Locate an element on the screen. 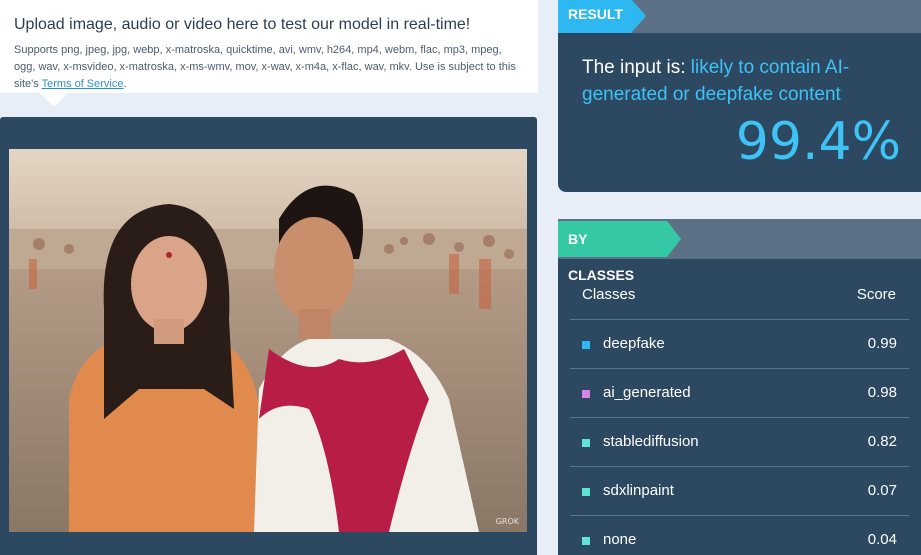  result-tag: RESULT is located at coordinates (602, 16).